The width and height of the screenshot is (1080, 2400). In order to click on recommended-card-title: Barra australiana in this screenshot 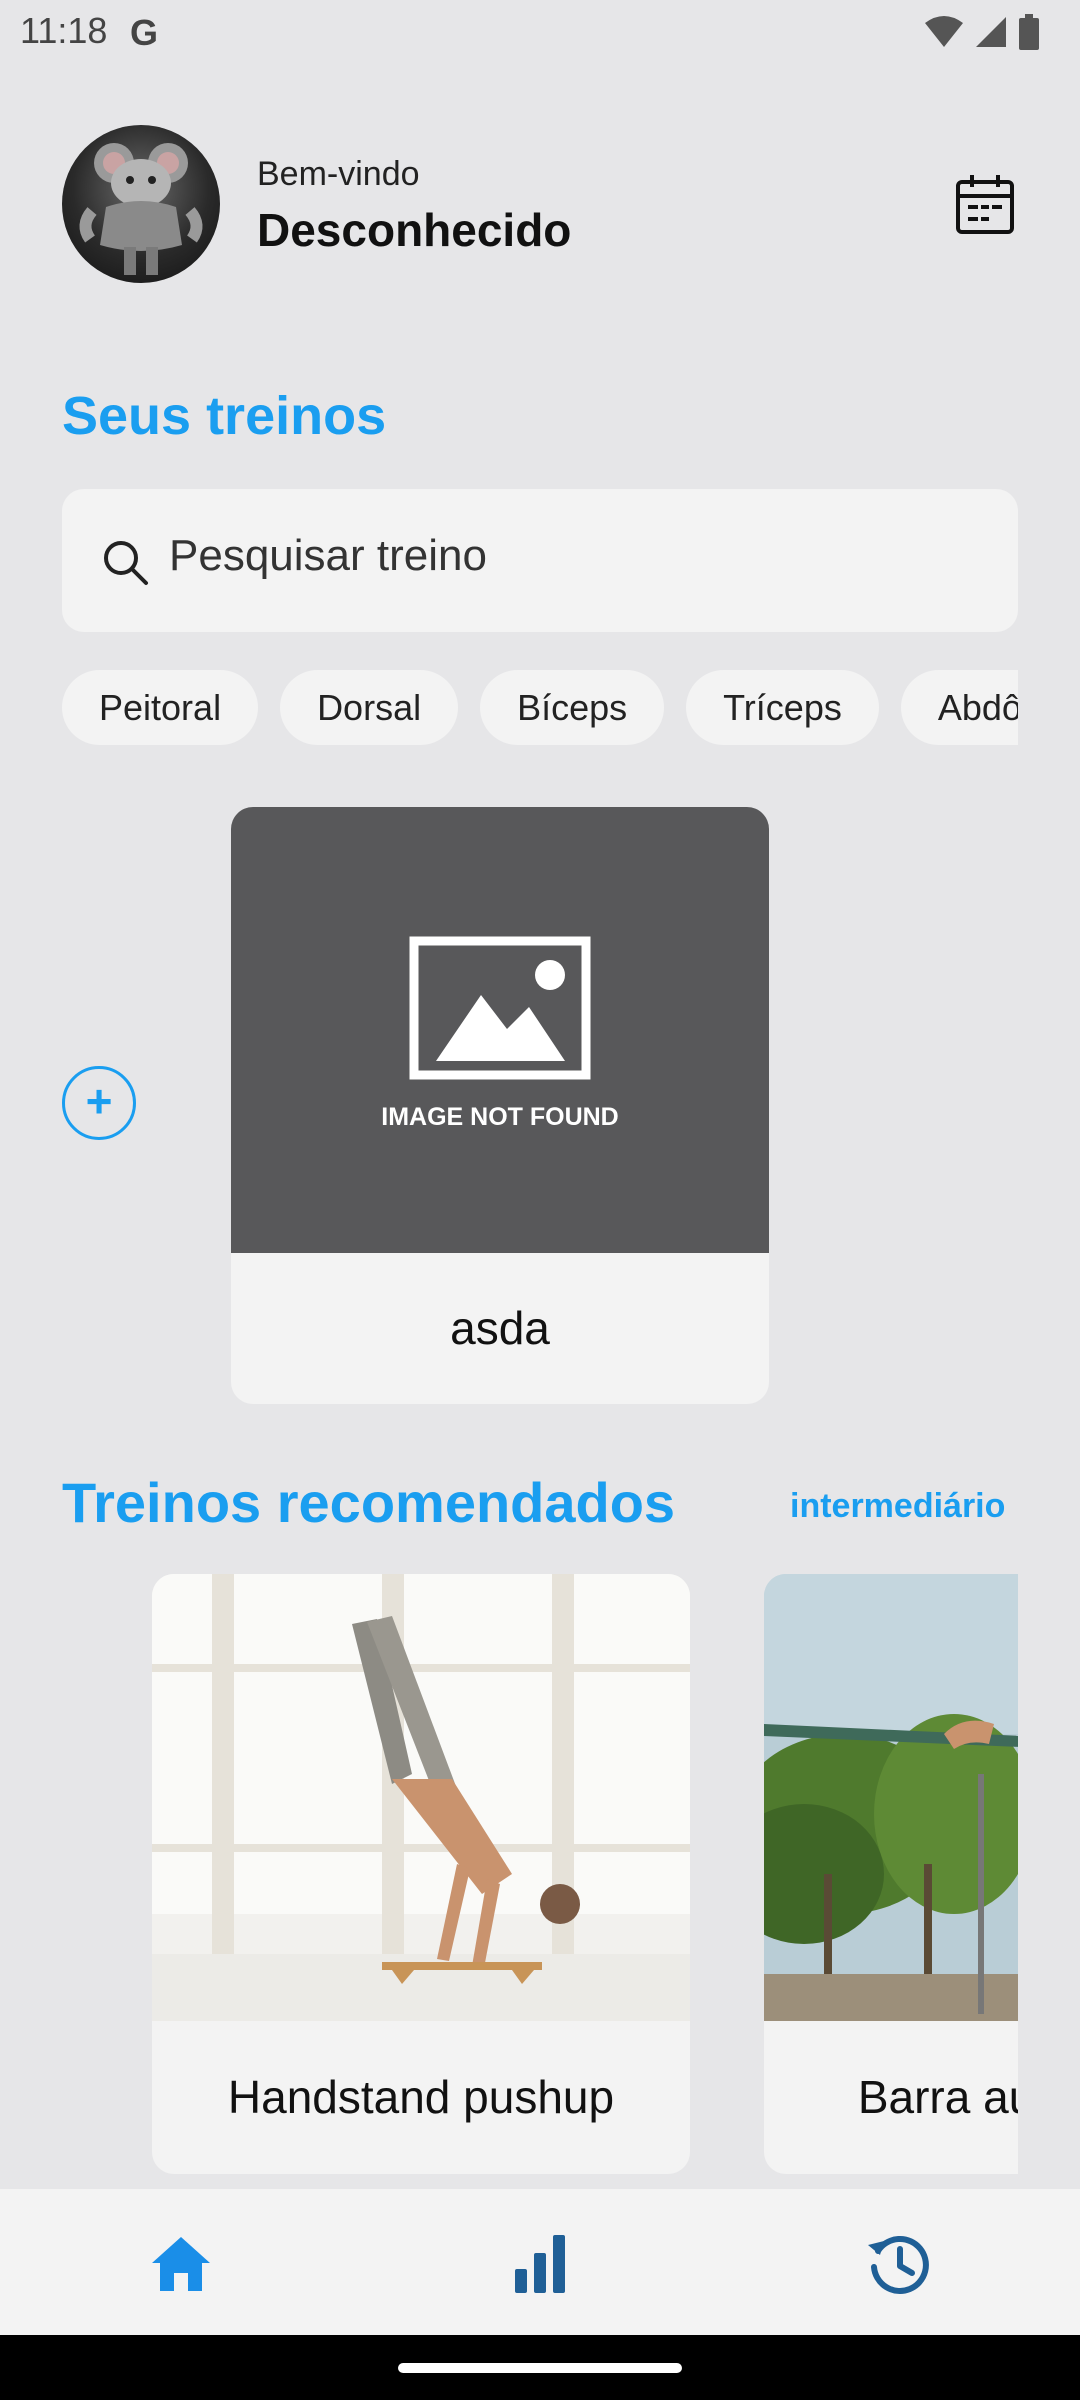, I will do `click(937, 2097)`.